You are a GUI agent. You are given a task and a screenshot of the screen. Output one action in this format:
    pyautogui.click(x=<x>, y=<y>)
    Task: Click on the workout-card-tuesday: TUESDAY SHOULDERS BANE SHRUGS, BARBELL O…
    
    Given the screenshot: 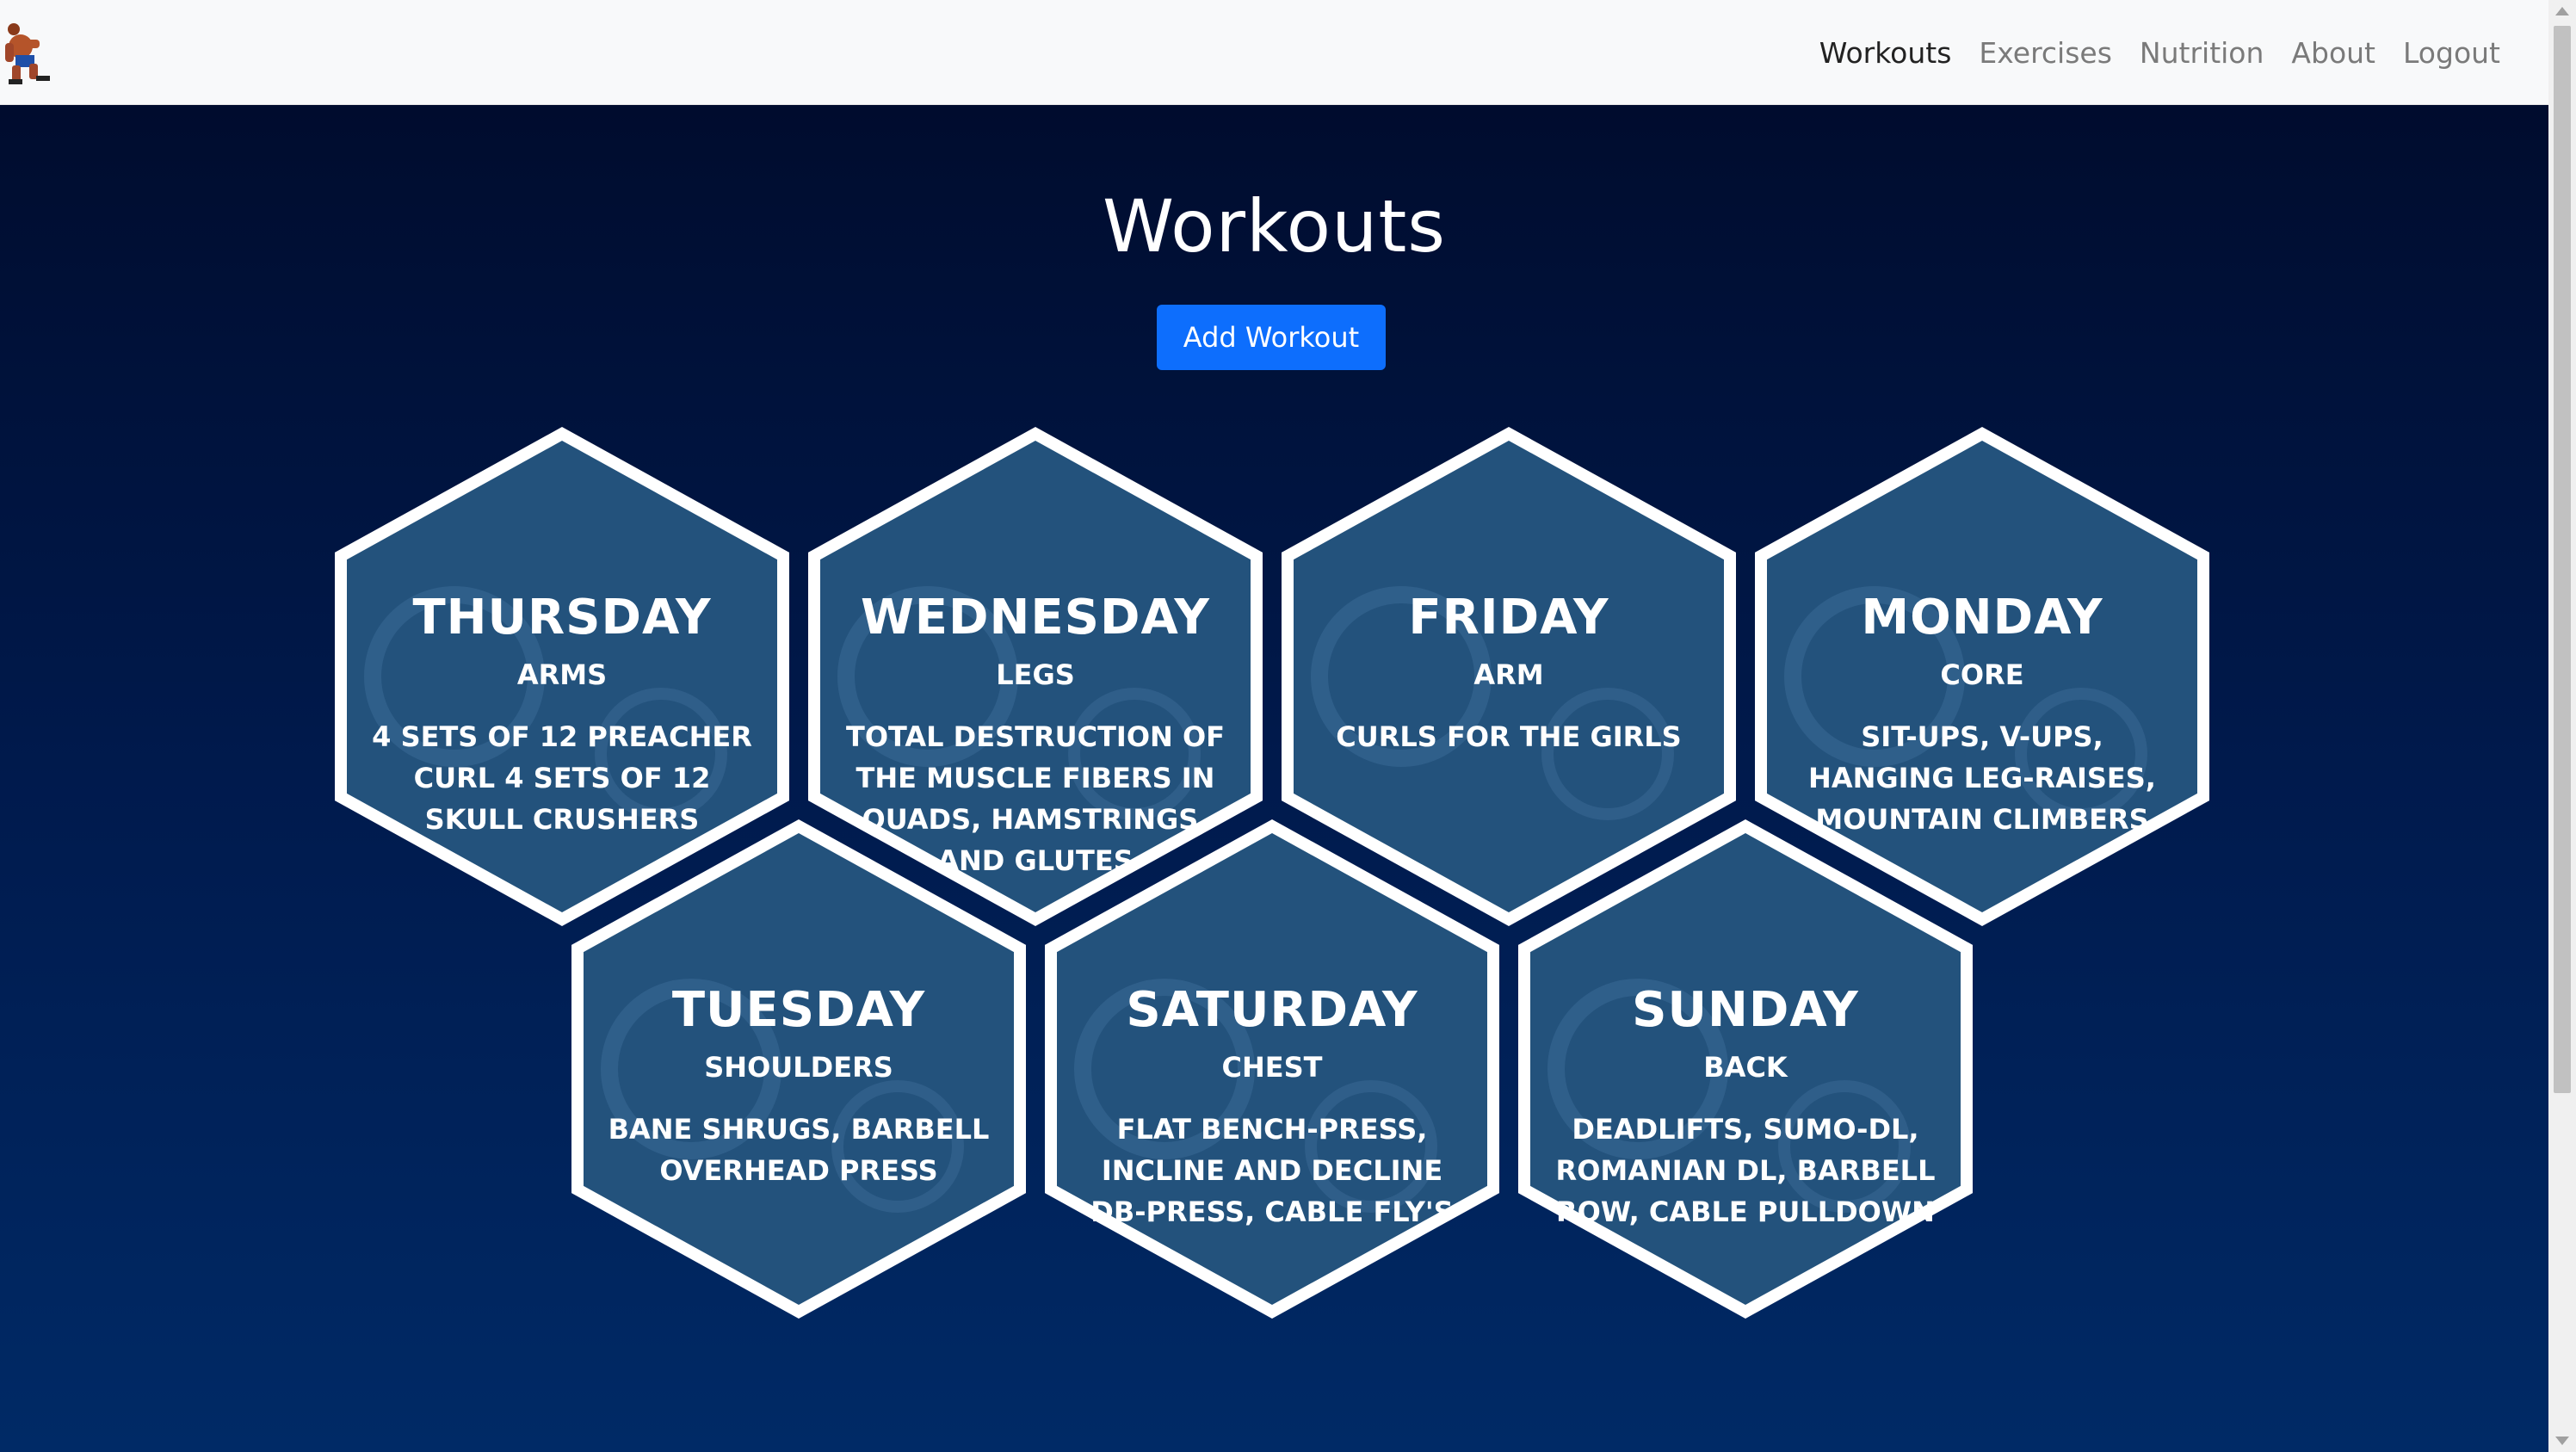 What is the action you would take?
    pyautogui.click(x=799, y=1069)
    